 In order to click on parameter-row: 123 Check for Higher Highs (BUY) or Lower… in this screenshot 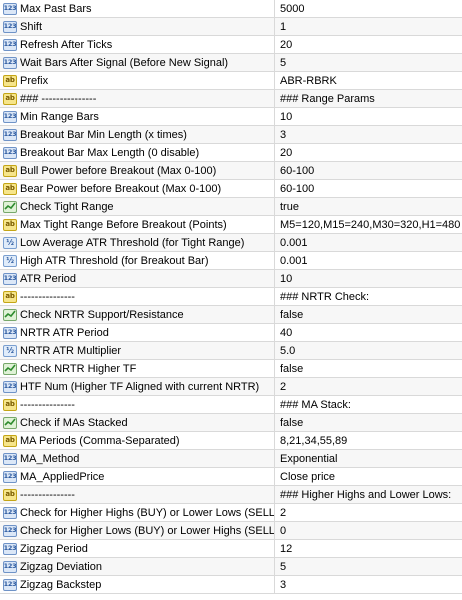, I will do `click(231, 513)`.